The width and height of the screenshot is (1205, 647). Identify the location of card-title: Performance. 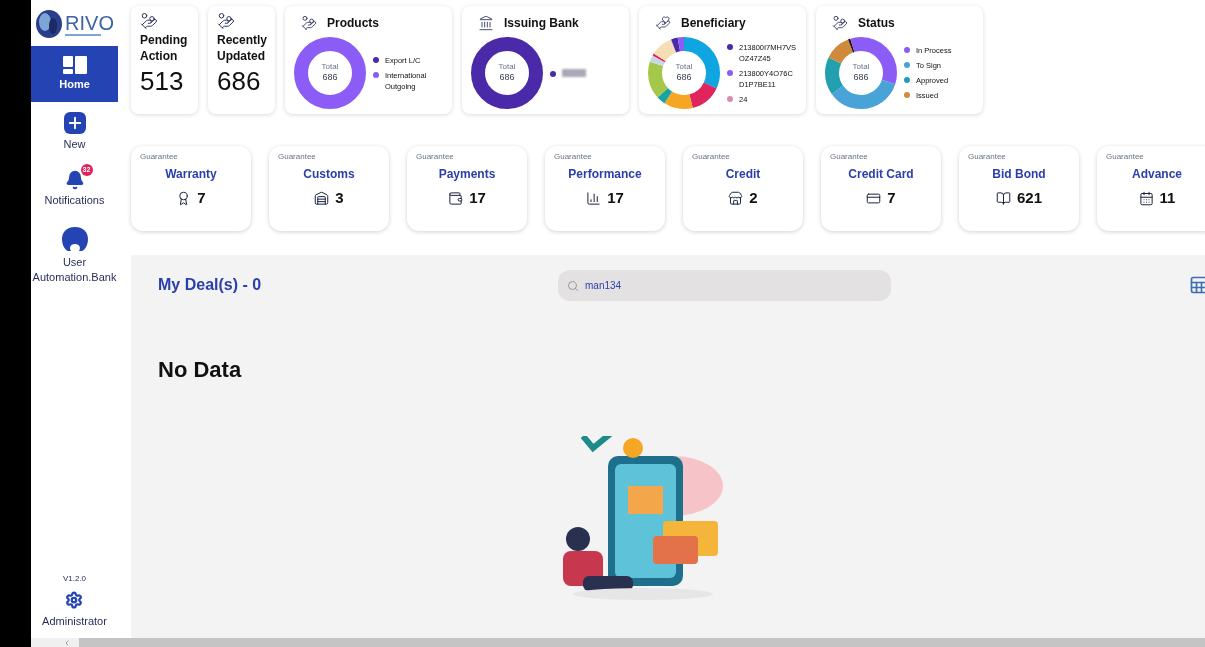
(605, 174).